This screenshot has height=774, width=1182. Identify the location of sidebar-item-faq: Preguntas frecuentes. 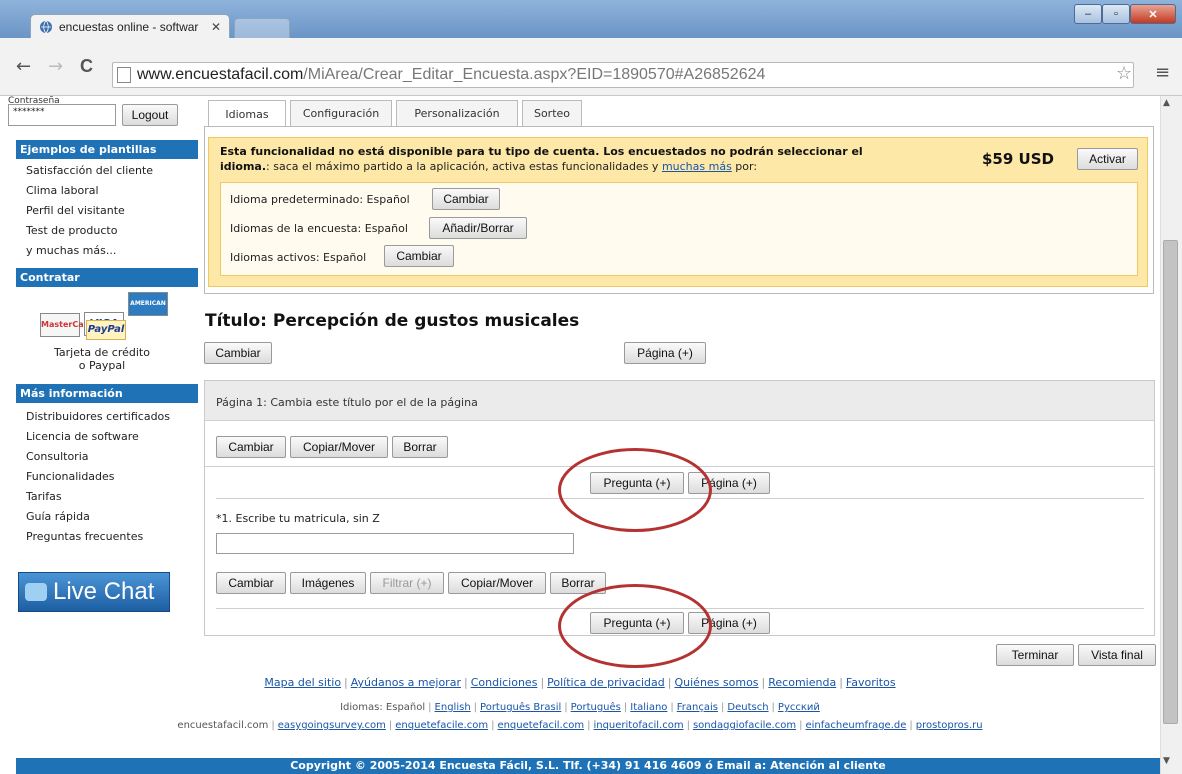
(84, 536).